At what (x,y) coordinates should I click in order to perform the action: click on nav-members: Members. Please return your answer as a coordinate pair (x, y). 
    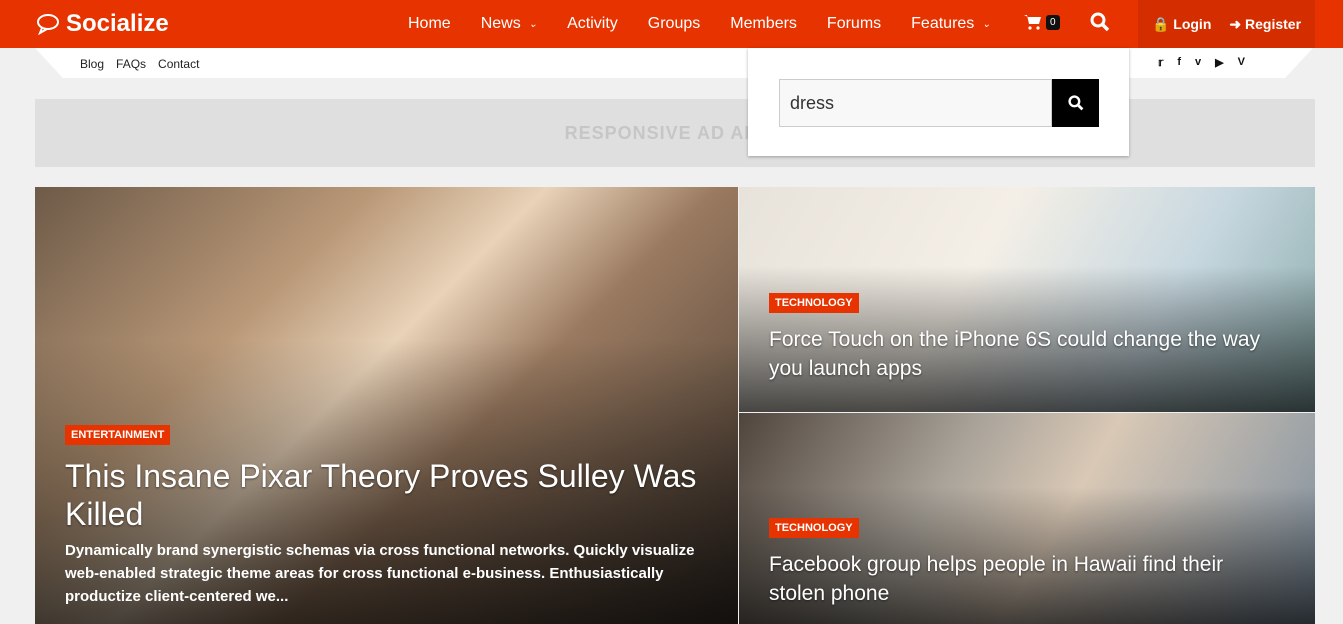
    Looking at the image, I should click on (763, 24).